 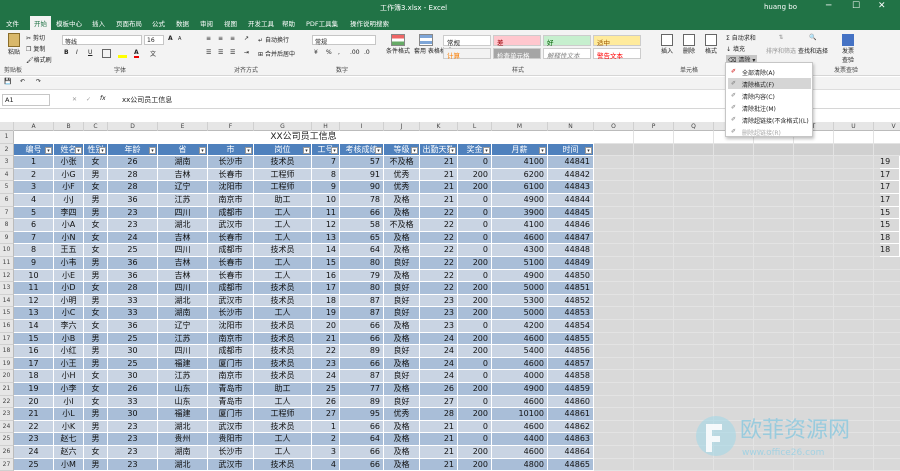 What do you see at coordinates (183, 402) in the screenshot?
I see `table-cell: 山东` at bounding box center [183, 402].